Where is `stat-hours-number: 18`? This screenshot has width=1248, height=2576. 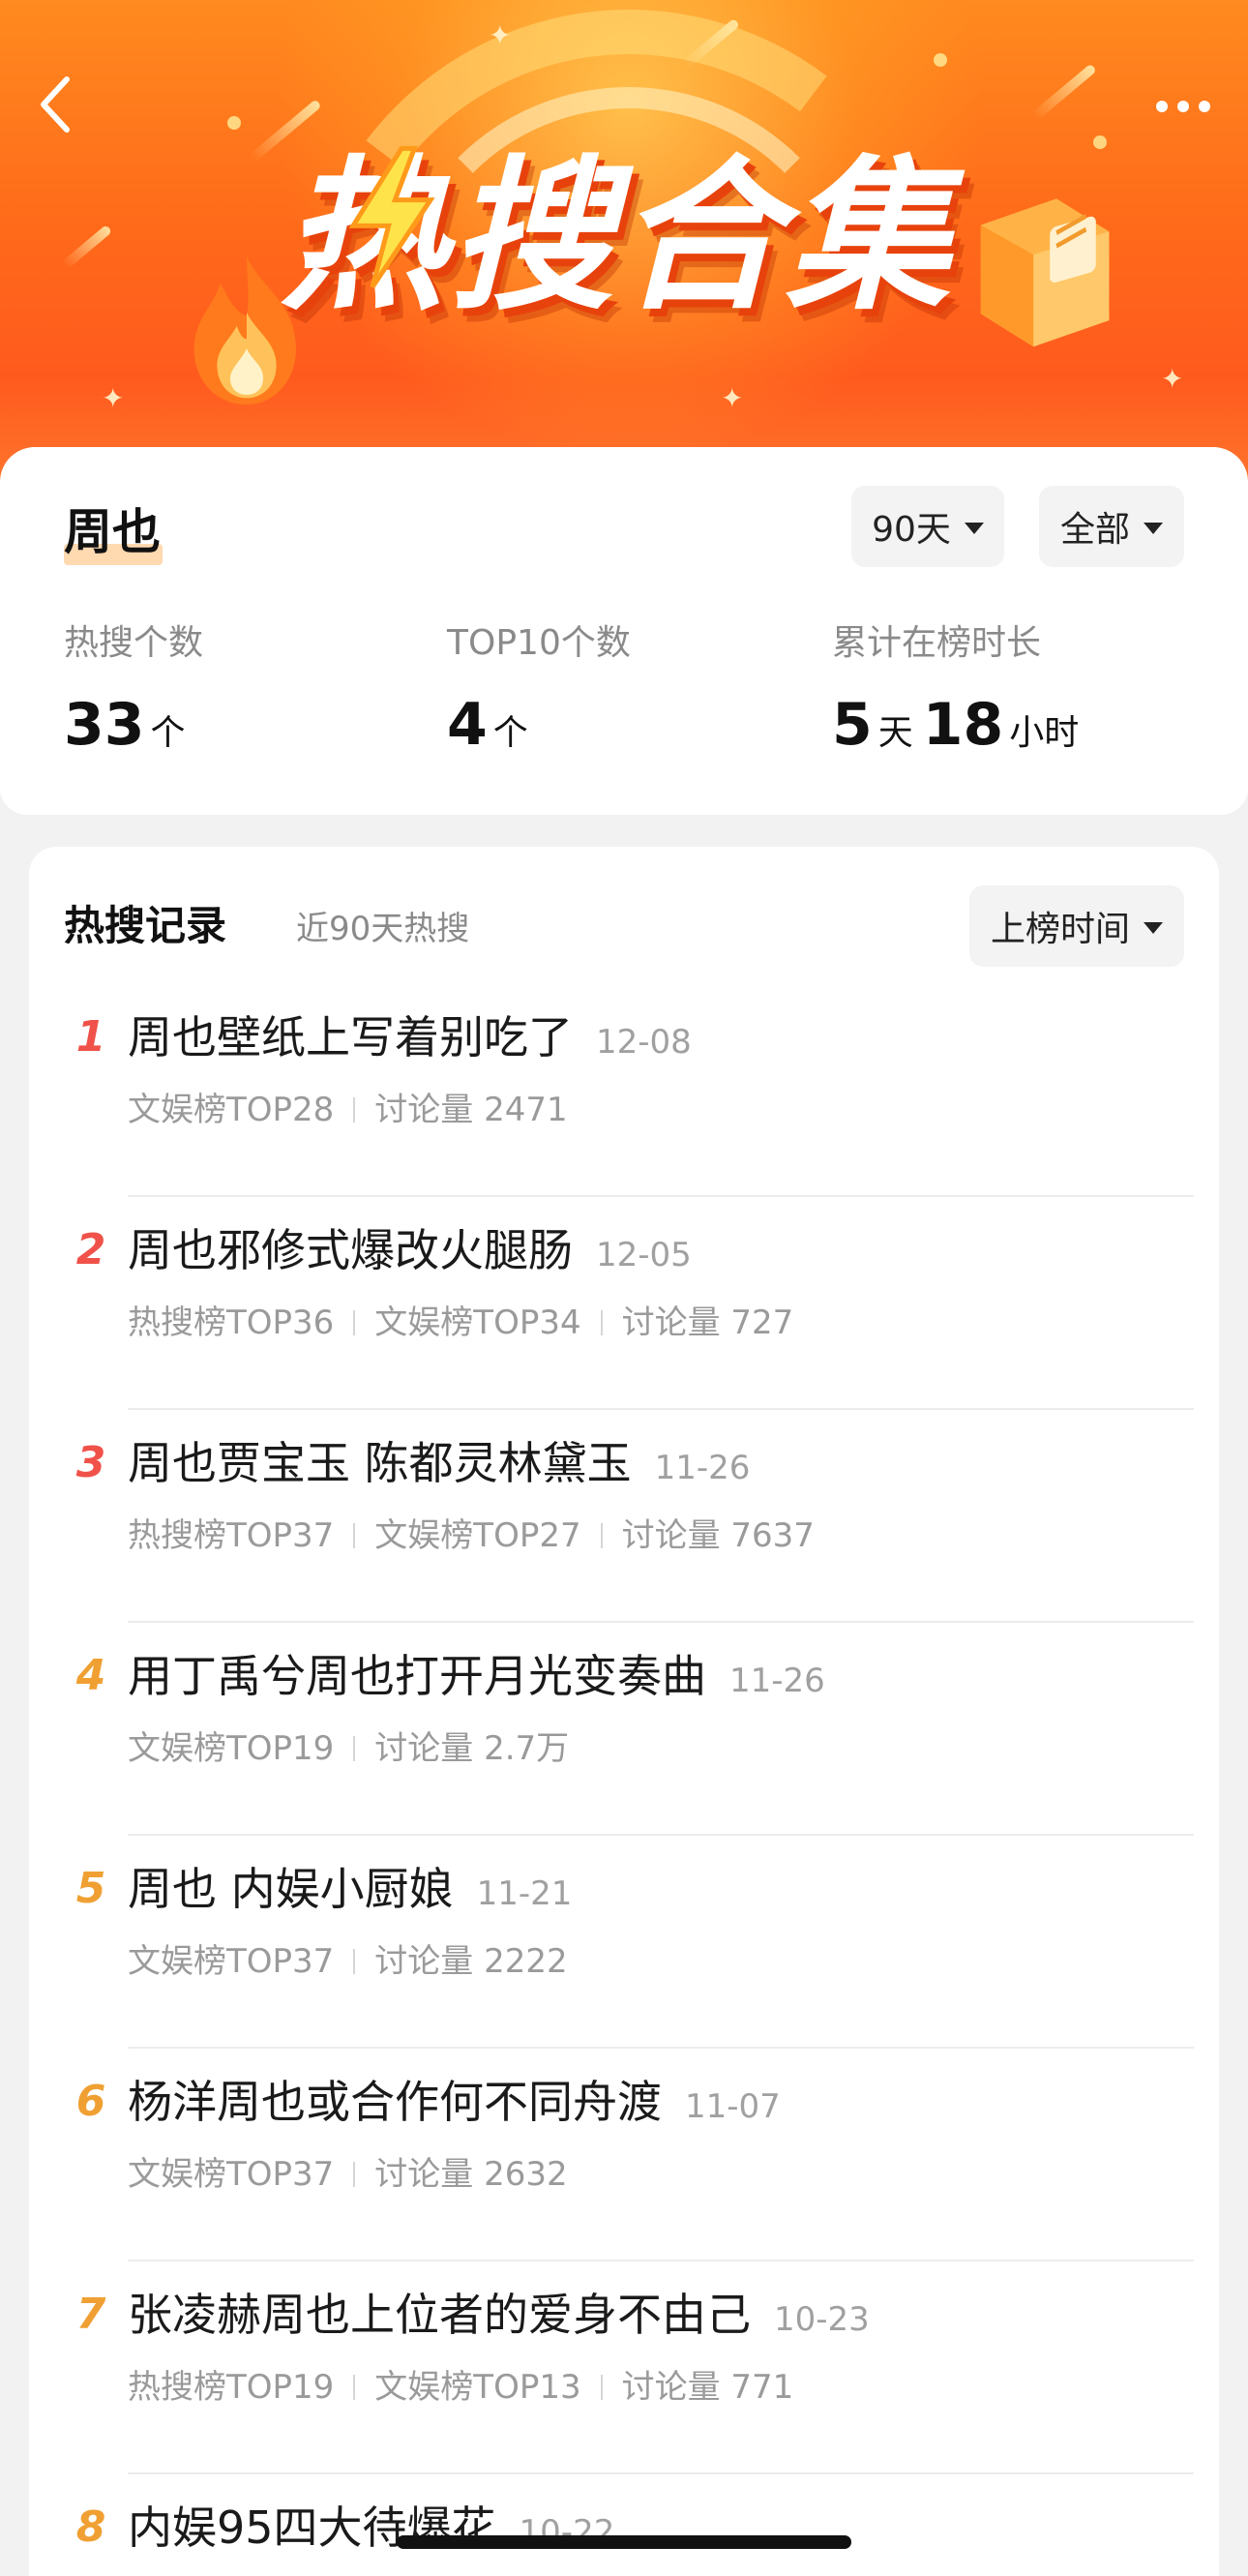 stat-hours-number: 18 is located at coordinates (963, 725).